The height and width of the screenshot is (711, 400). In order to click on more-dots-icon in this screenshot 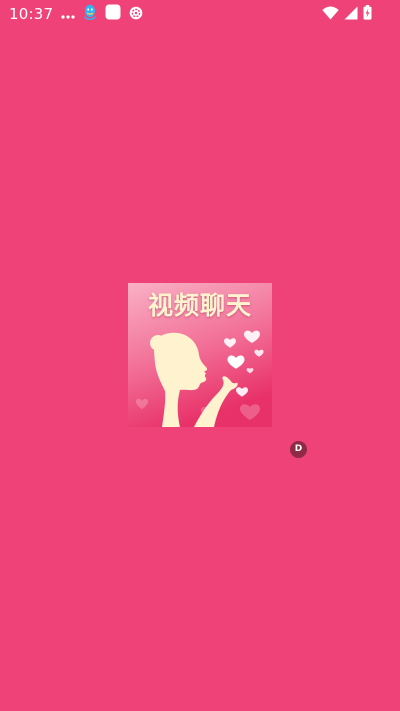, I will do `click(68, 14)`.